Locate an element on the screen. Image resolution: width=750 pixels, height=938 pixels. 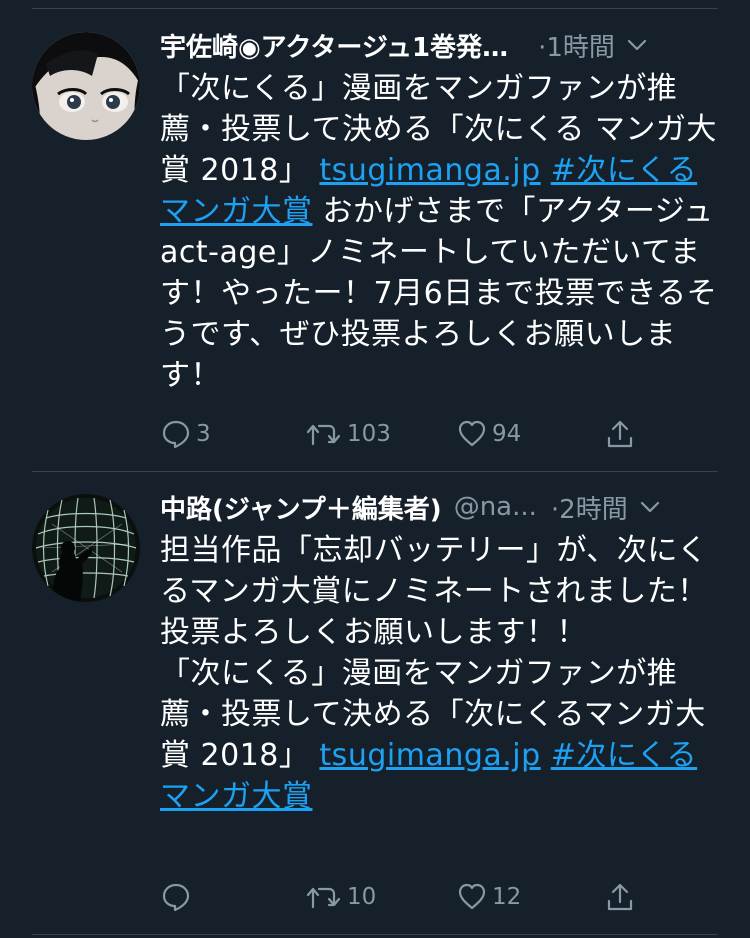
retweet-button: 103 is located at coordinates (348, 434).